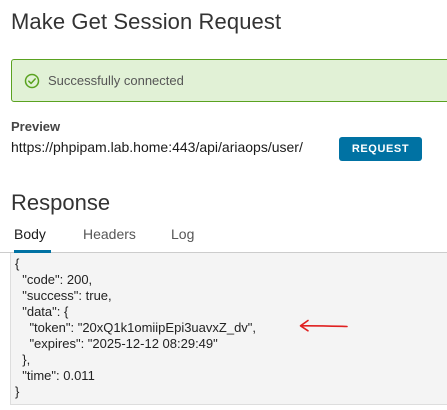 Image resolution: width=447 pixels, height=410 pixels. Describe the element at coordinates (42, 311) in the screenshot. I see `code-line: "data": {` at that location.